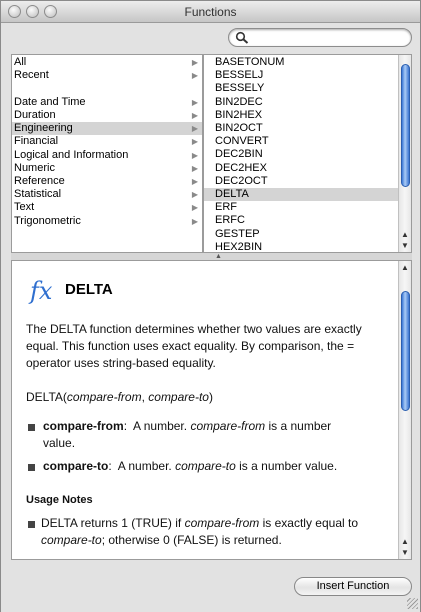 This screenshot has width=421, height=612. Describe the element at coordinates (302, 154) in the screenshot. I see `function-item: DEC2BIN` at that location.